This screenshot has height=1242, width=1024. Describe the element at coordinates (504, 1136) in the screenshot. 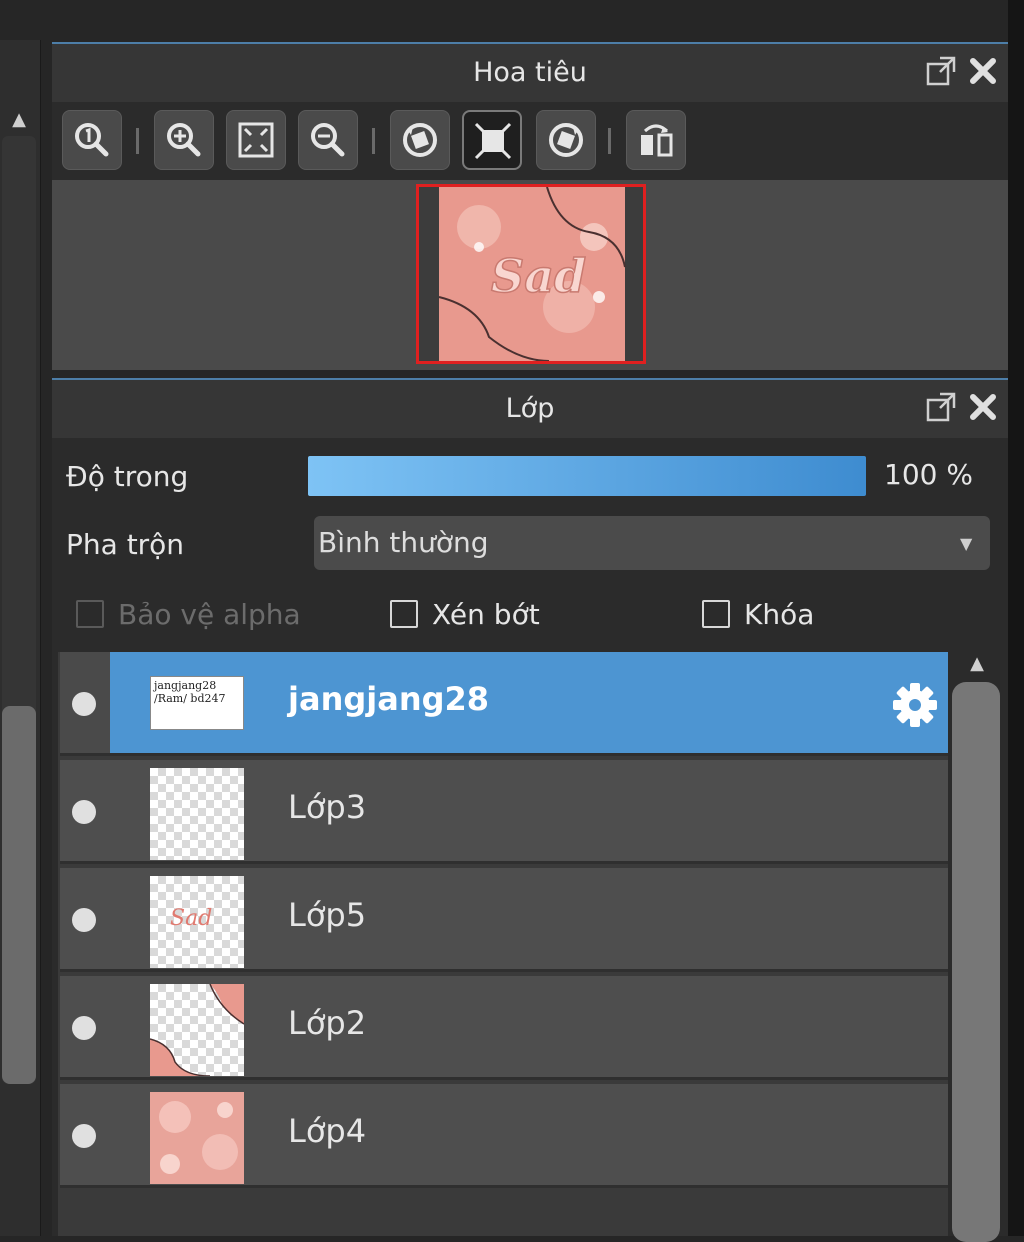

I see `layer-row-lop4: Lớp4` at that location.